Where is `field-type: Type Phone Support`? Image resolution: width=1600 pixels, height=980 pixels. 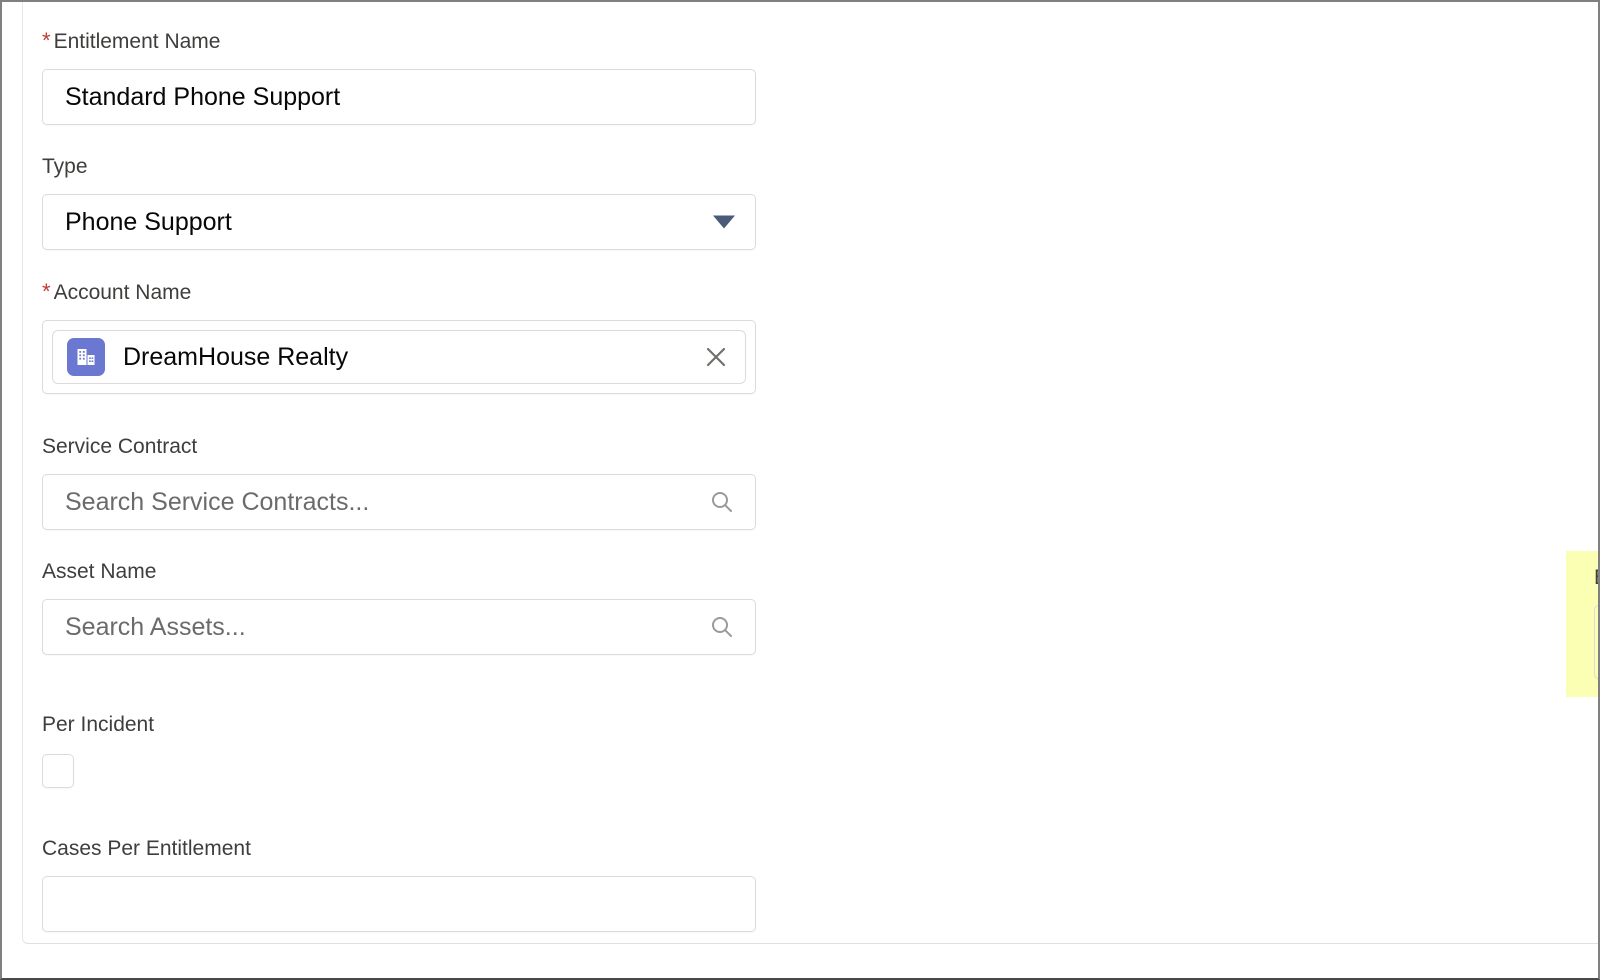
field-type: Type Phone Support is located at coordinates (399, 202).